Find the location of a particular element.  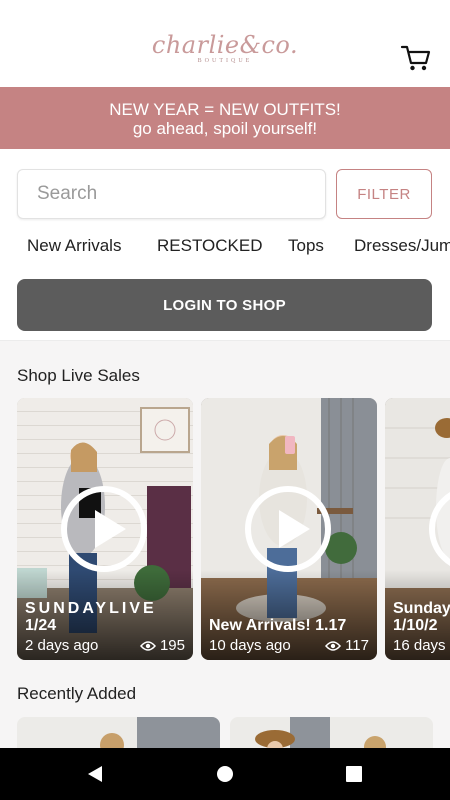

logo-wordmark: charlie&co. is located at coordinates (225, 45).